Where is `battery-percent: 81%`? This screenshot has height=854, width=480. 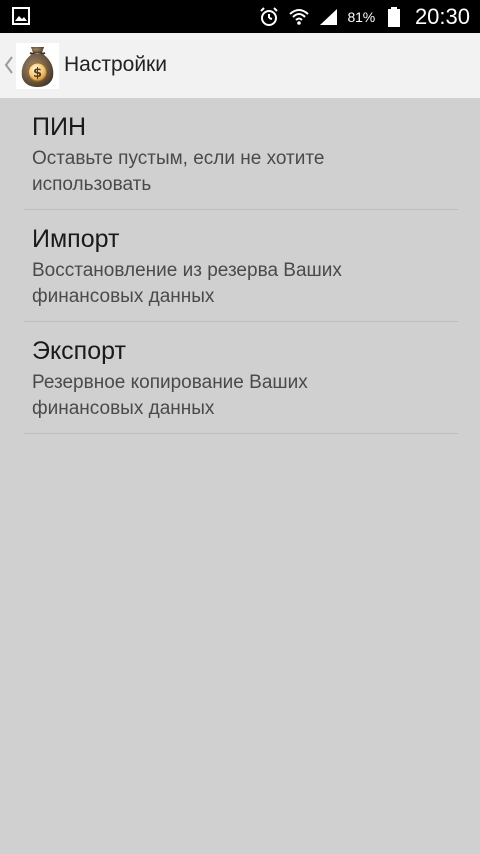 battery-percent: 81% is located at coordinates (361, 16).